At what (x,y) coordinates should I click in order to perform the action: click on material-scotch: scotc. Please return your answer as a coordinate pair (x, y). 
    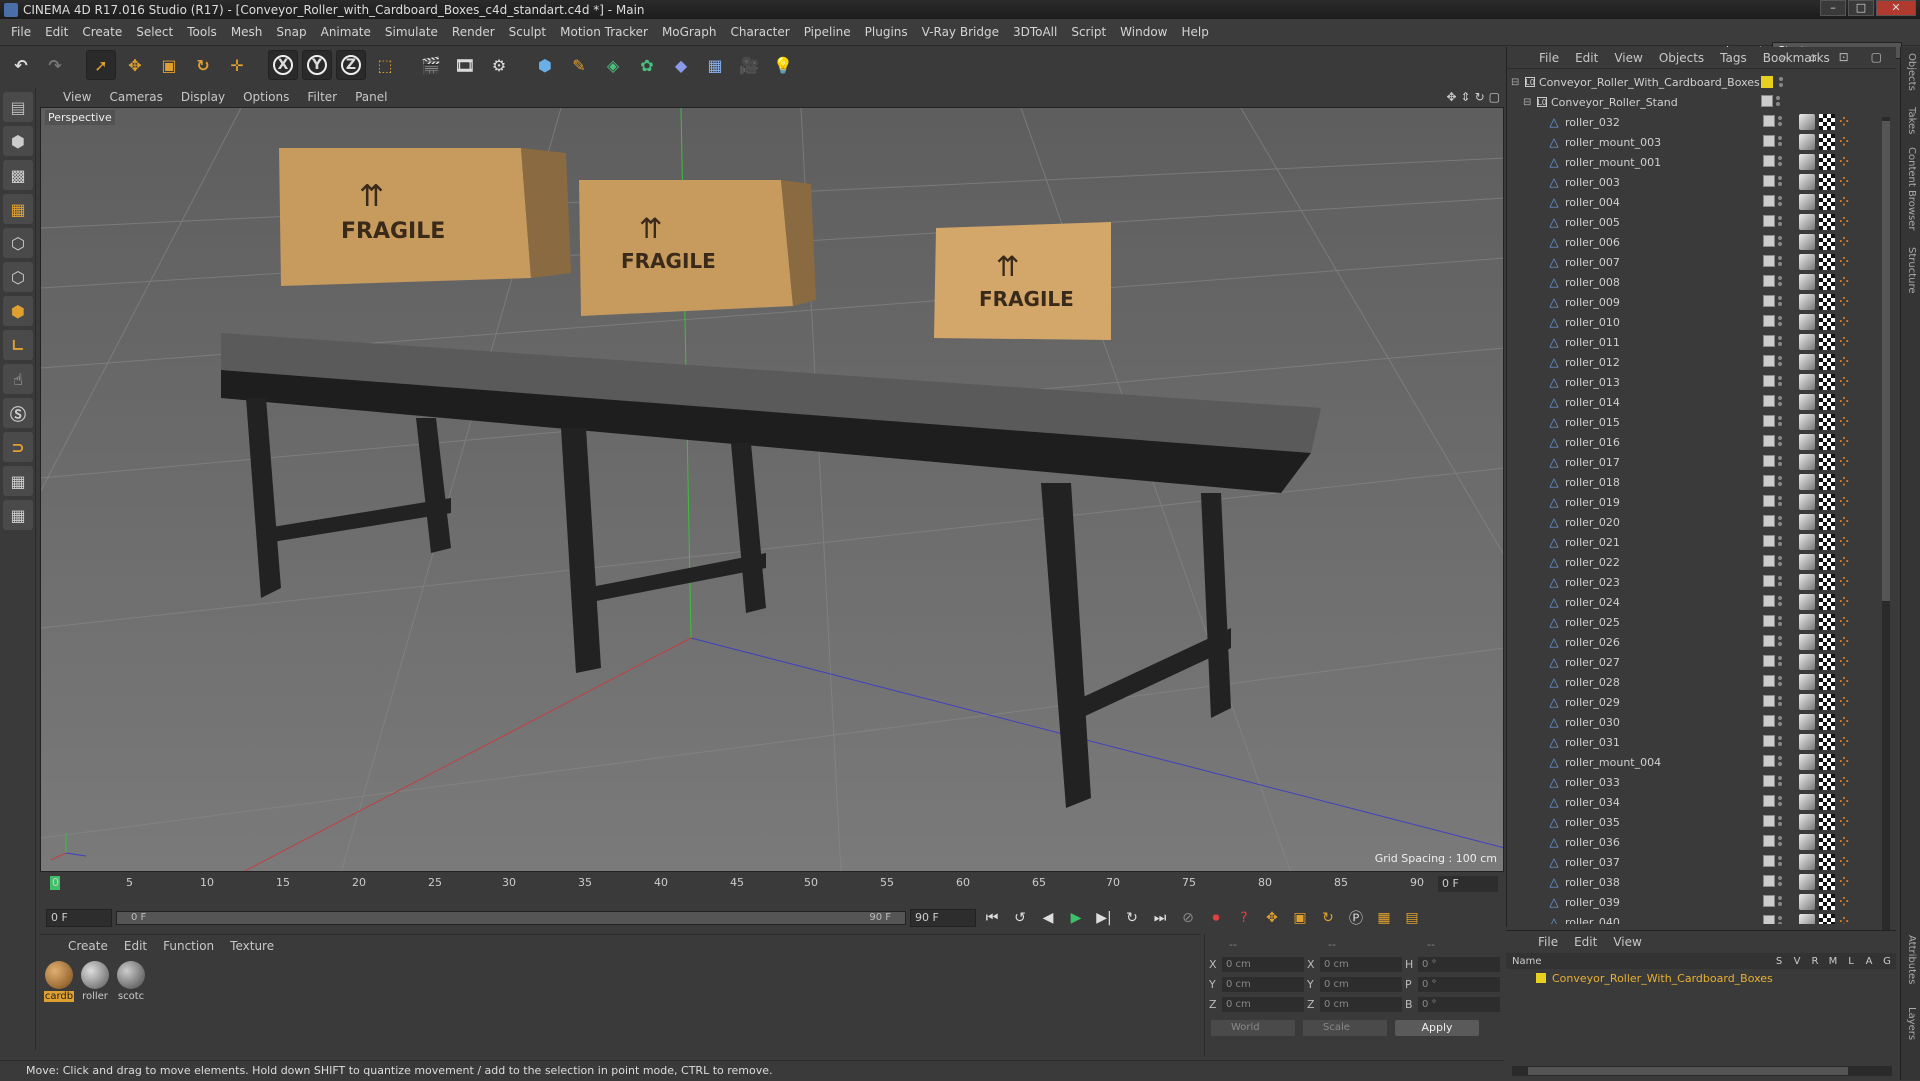
    Looking at the image, I should click on (131, 981).